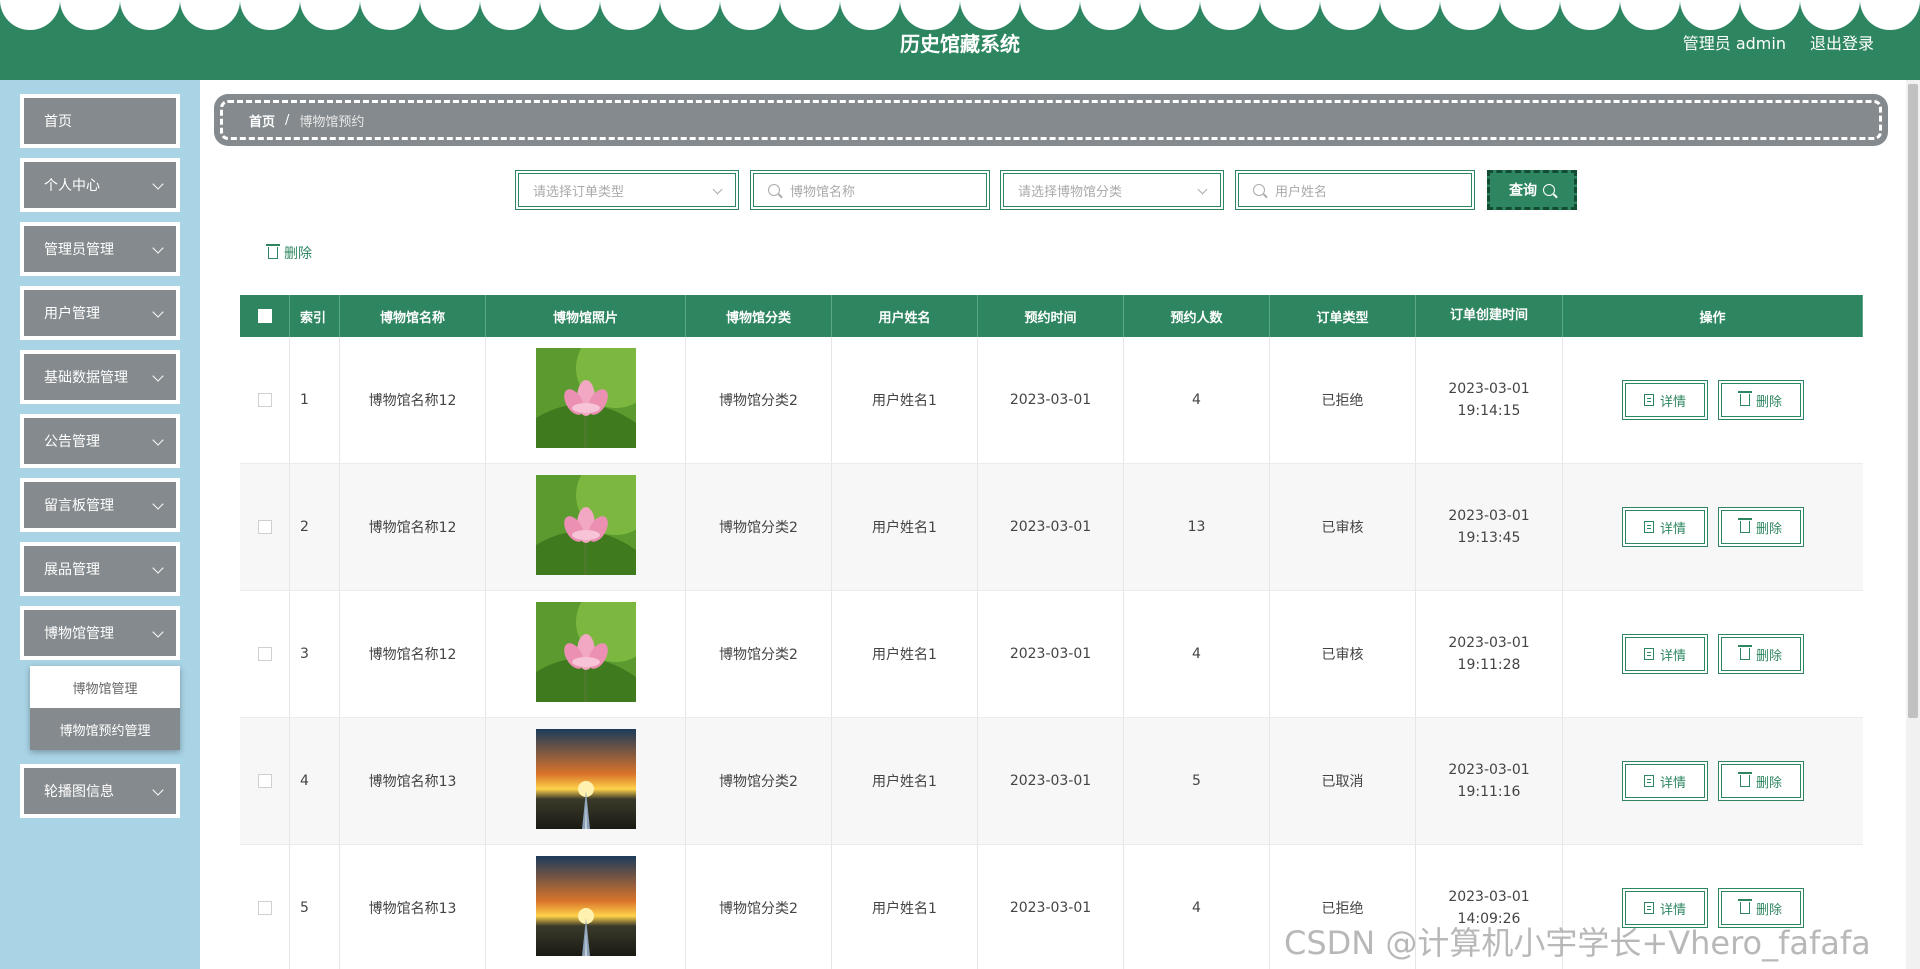 The width and height of the screenshot is (1920, 969). Describe the element at coordinates (100, 377) in the screenshot. I see `sidebar-item-base-data: 基础数据管理` at that location.